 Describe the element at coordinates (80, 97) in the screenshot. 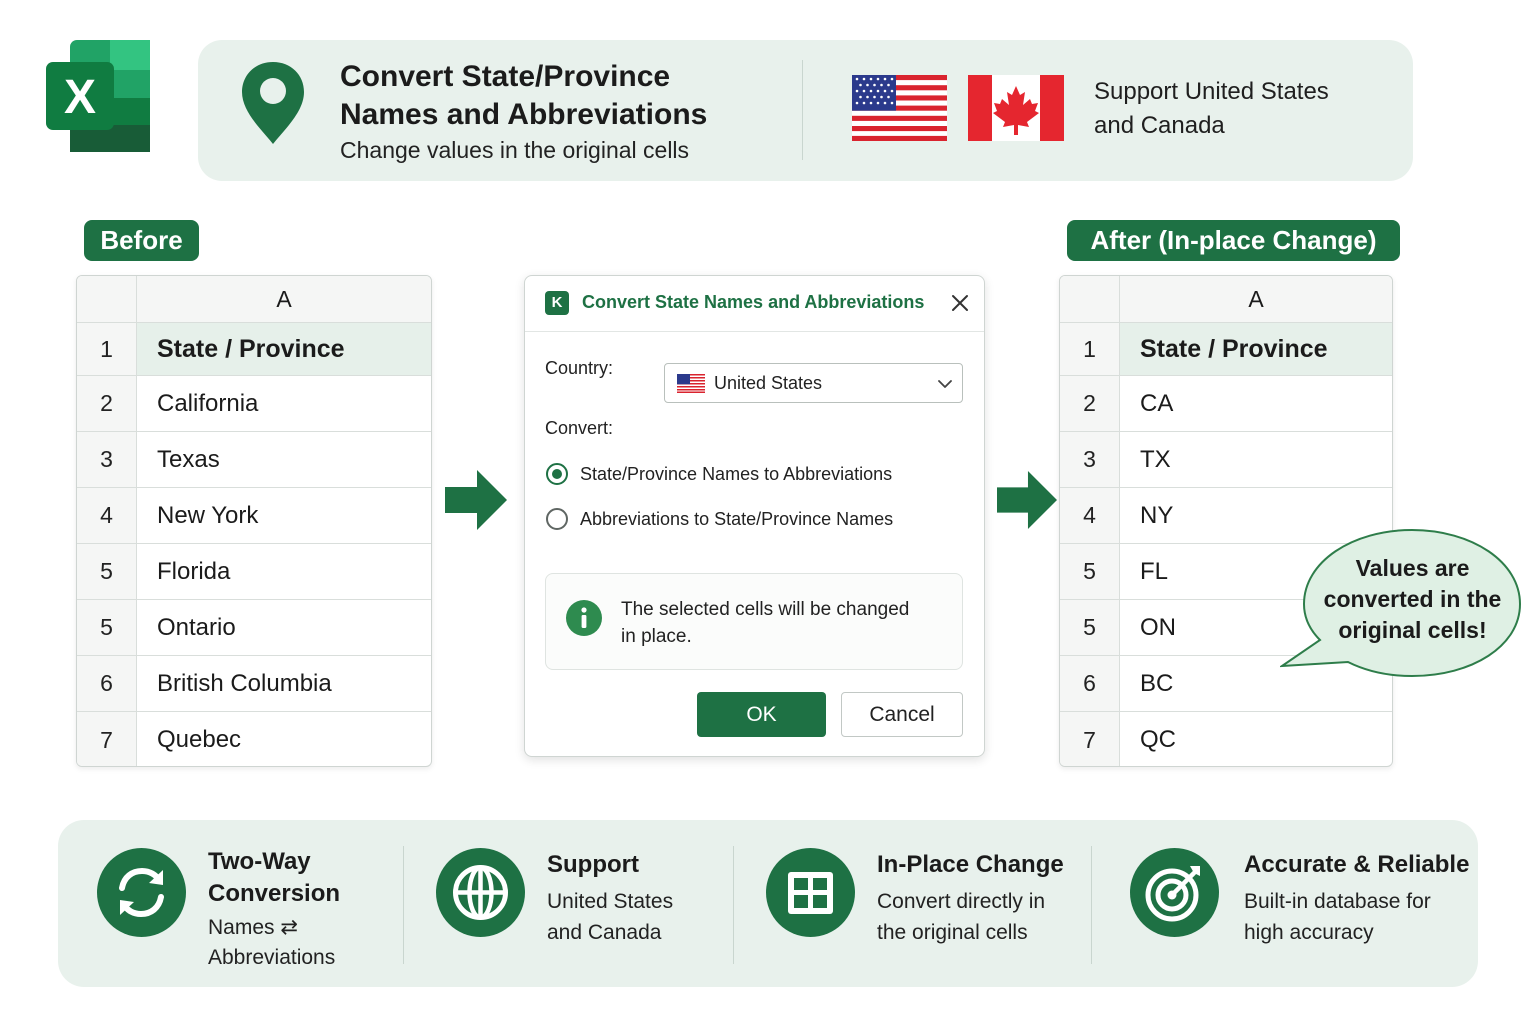

I see `excel-logo-letter: X` at that location.